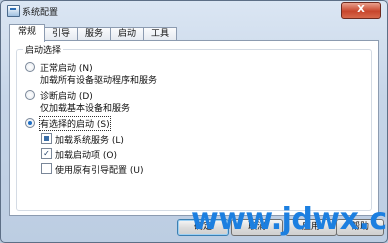 This screenshot has height=243, width=388. What do you see at coordinates (89, 139) in the screenshot?
I see `load-system-services-label: 加载系统服务 (L)` at bounding box center [89, 139].